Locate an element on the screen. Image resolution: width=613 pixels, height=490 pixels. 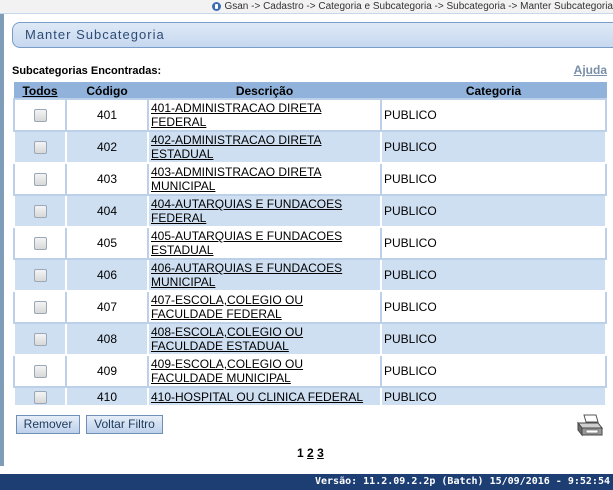
column-header-categoria: Categoria is located at coordinates (493, 91).